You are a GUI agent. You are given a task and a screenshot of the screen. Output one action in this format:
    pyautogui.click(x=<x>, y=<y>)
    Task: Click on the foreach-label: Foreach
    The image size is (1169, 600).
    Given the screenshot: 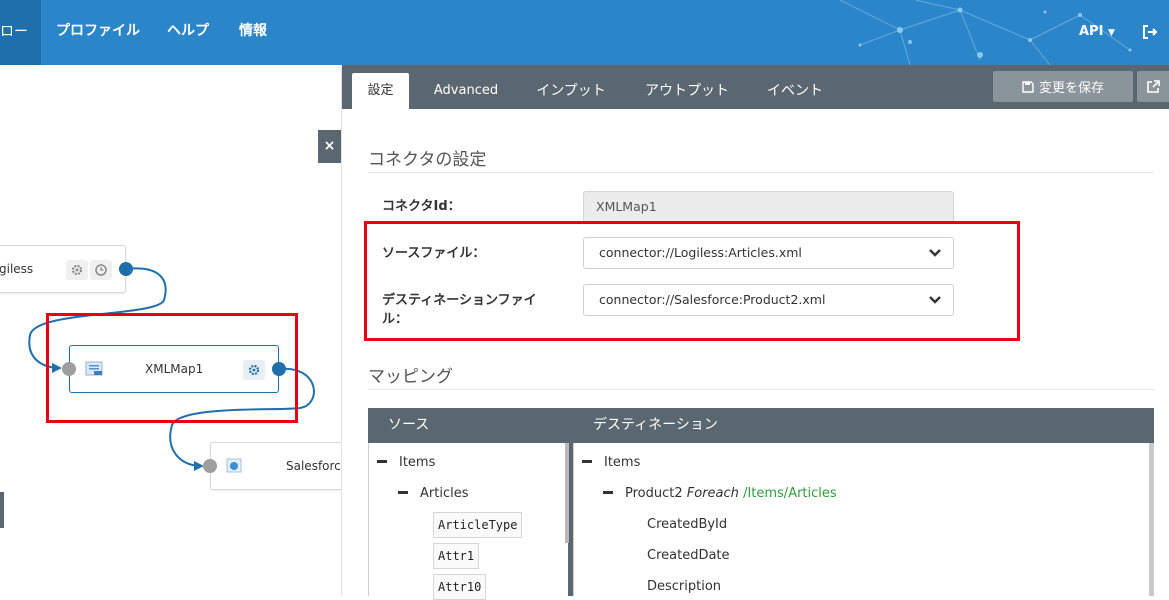 What is the action you would take?
    pyautogui.click(x=712, y=493)
    